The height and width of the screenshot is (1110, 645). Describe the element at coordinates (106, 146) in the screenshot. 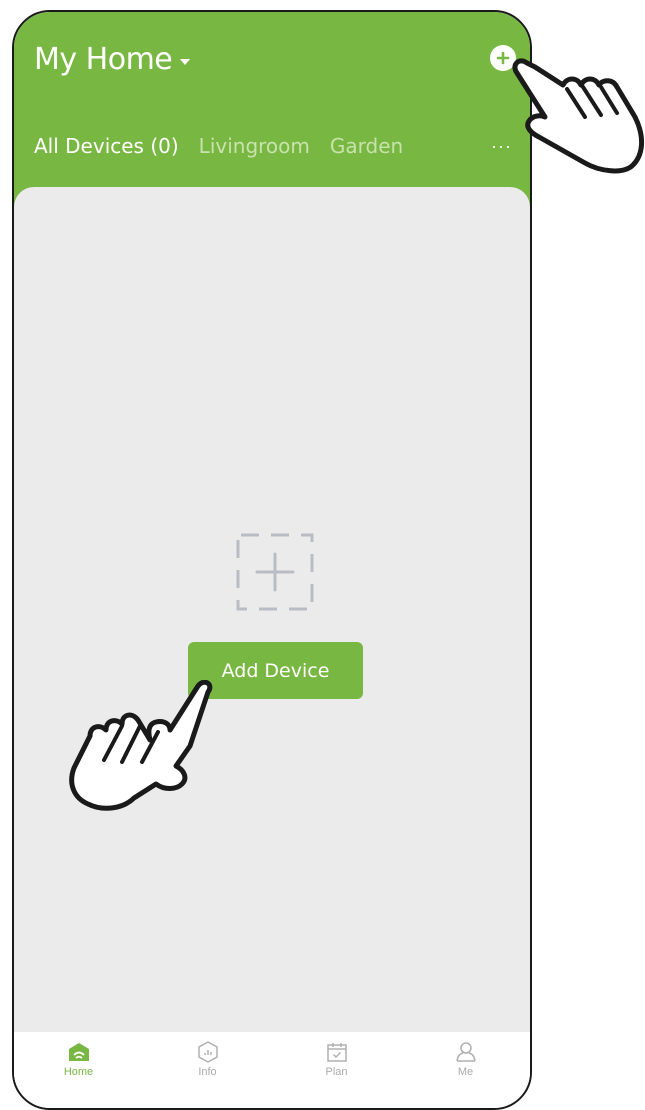

I see `tab-all-devices: All Devices (0)` at that location.